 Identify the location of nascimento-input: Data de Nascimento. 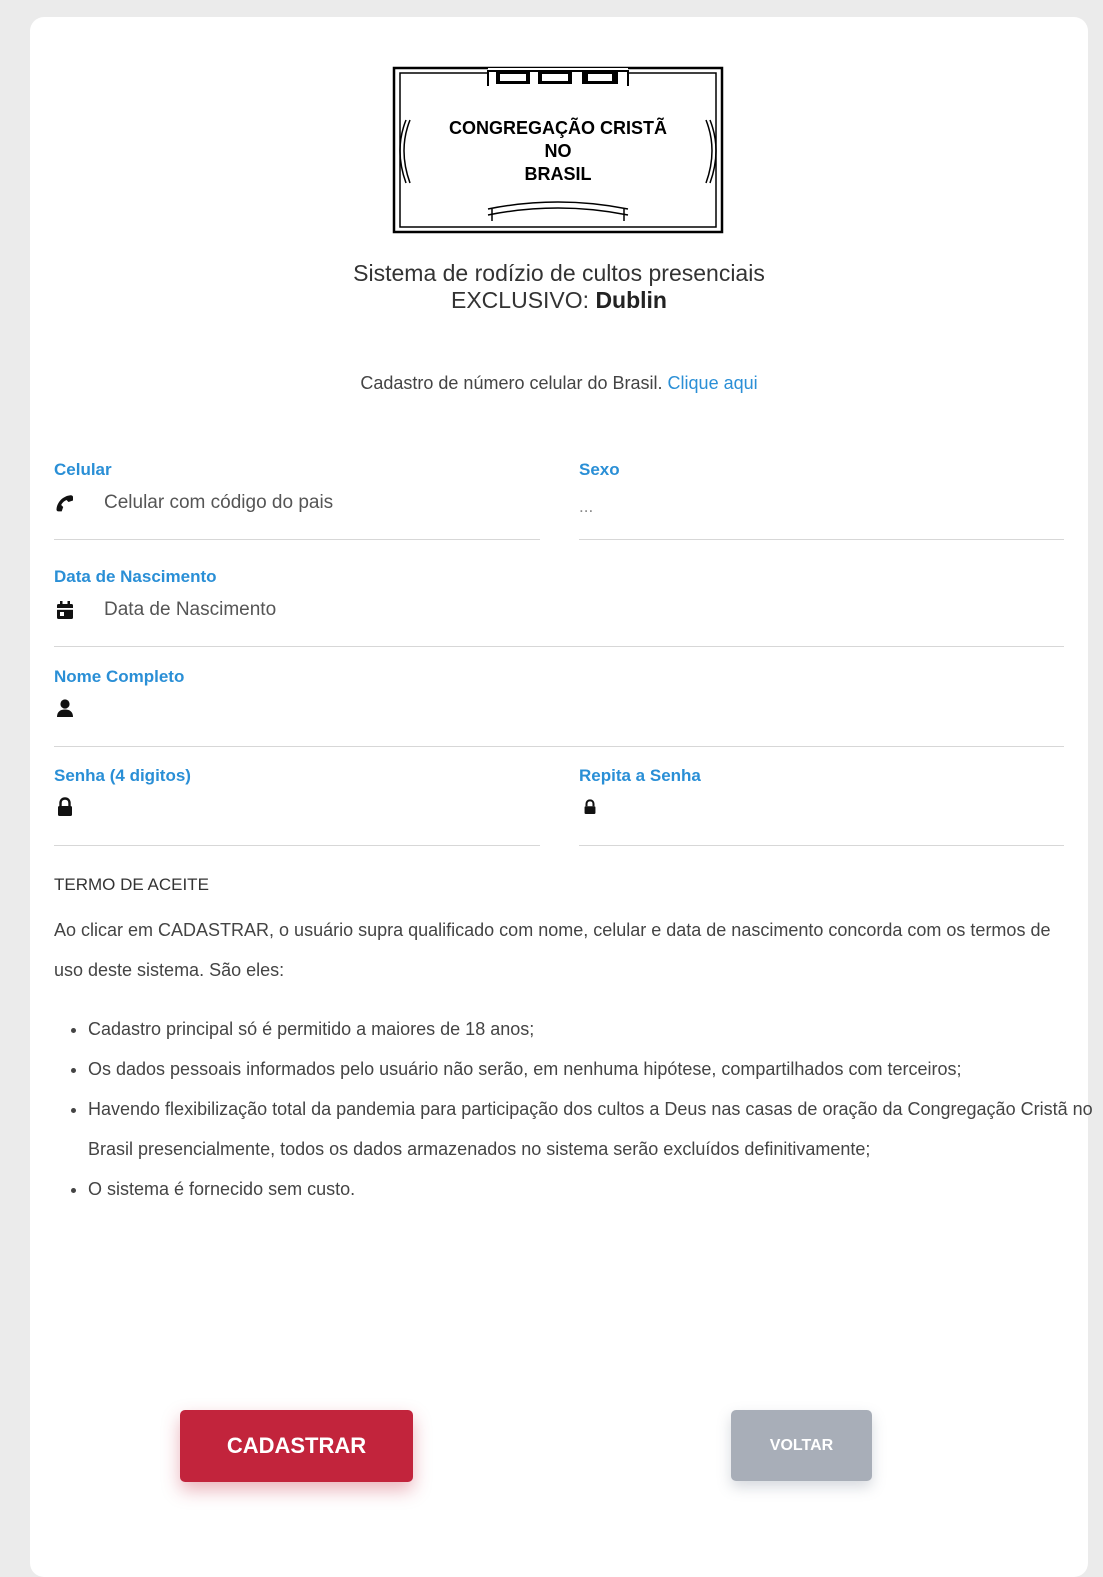
(190, 610).